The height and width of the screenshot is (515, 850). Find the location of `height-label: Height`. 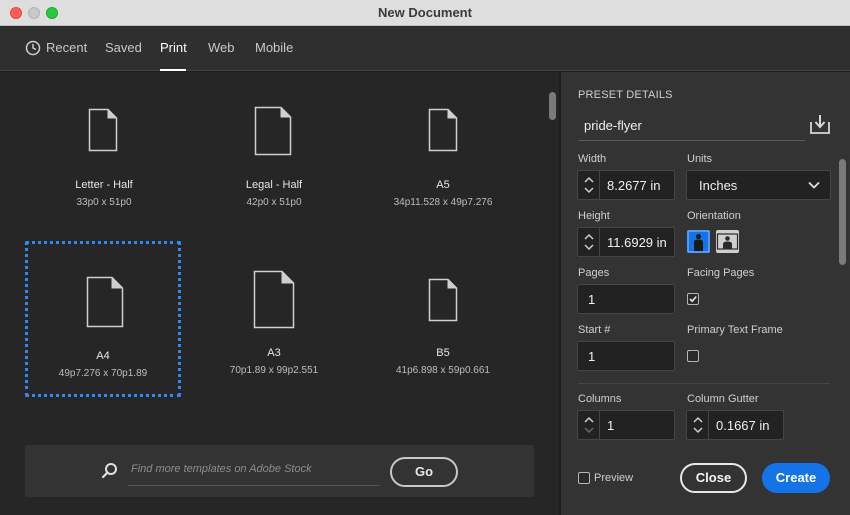

height-label: Height is located at coordinates (594, 216).